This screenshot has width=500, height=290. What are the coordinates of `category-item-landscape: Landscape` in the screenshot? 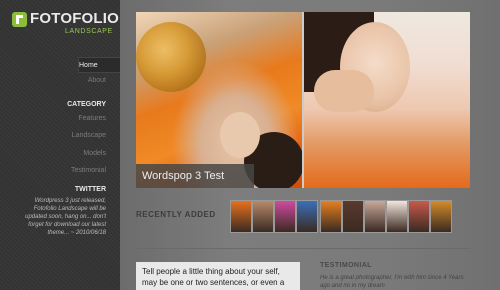 It's located at (89, 135).